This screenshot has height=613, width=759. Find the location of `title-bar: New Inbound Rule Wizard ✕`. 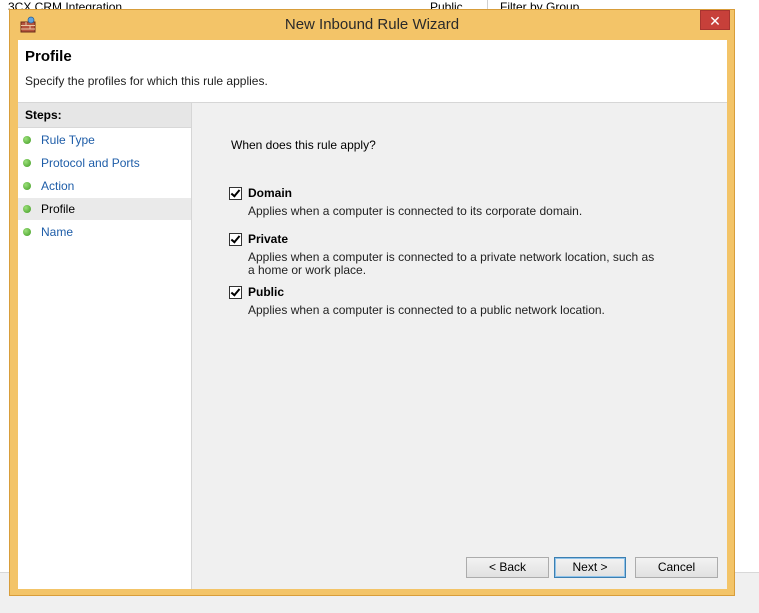

title-bar: New Inbound Rule Wizard ✕ is located at coordinates (372, 25).